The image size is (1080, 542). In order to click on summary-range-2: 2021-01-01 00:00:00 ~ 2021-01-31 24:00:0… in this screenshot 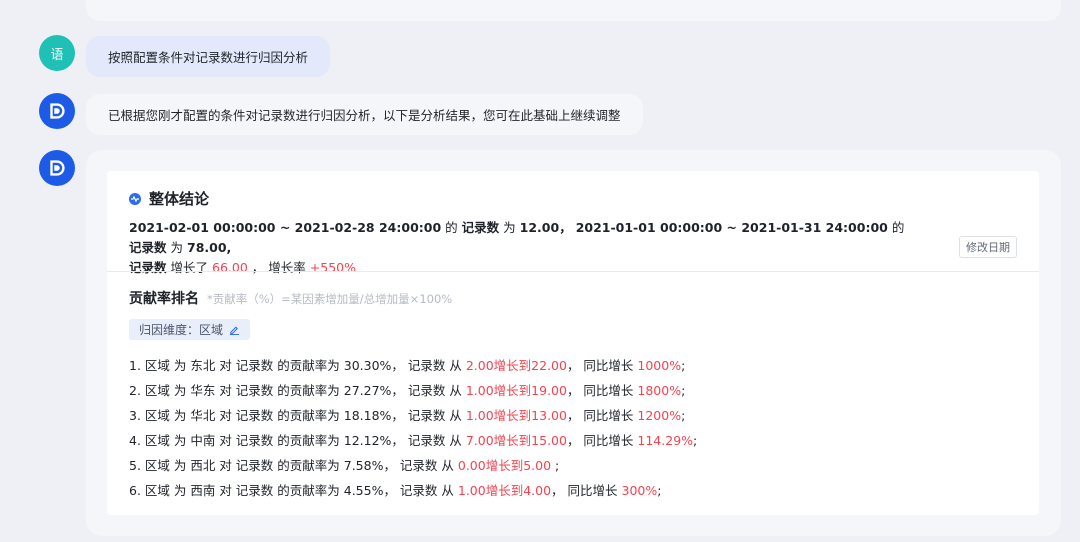, I will do `click(731, 227)`.